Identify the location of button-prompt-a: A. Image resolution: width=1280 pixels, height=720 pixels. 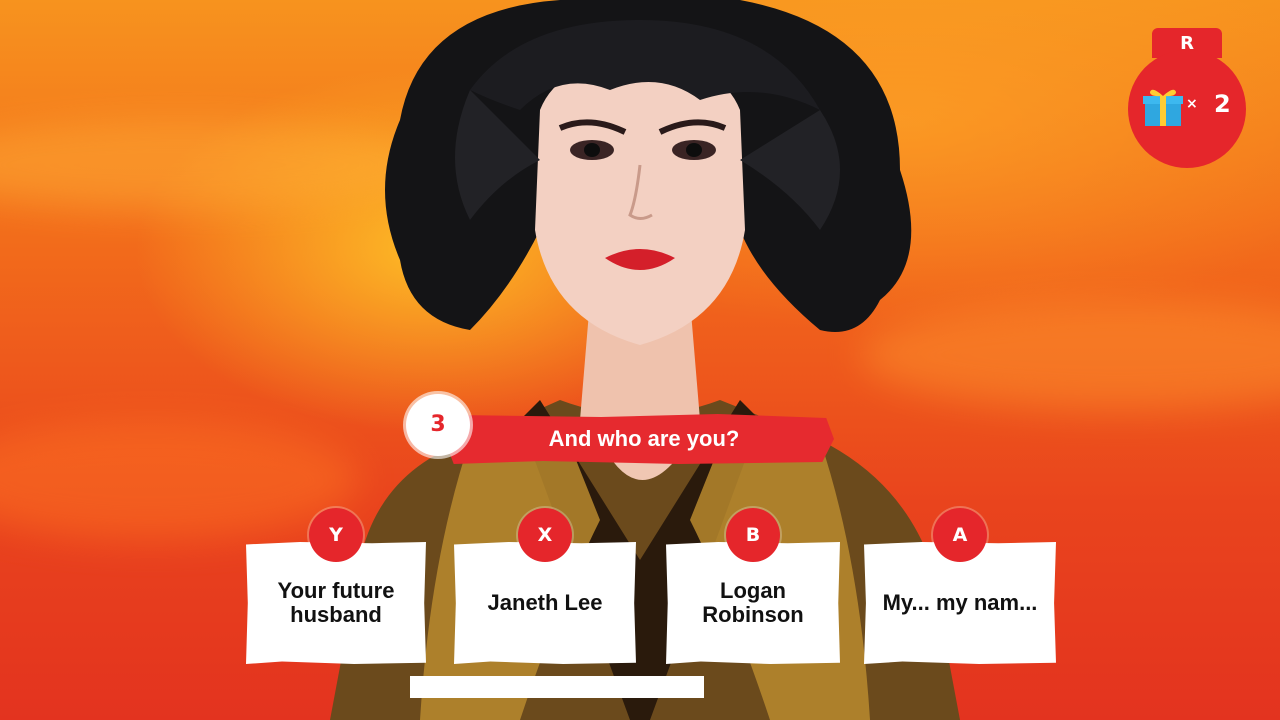
(960, 535).